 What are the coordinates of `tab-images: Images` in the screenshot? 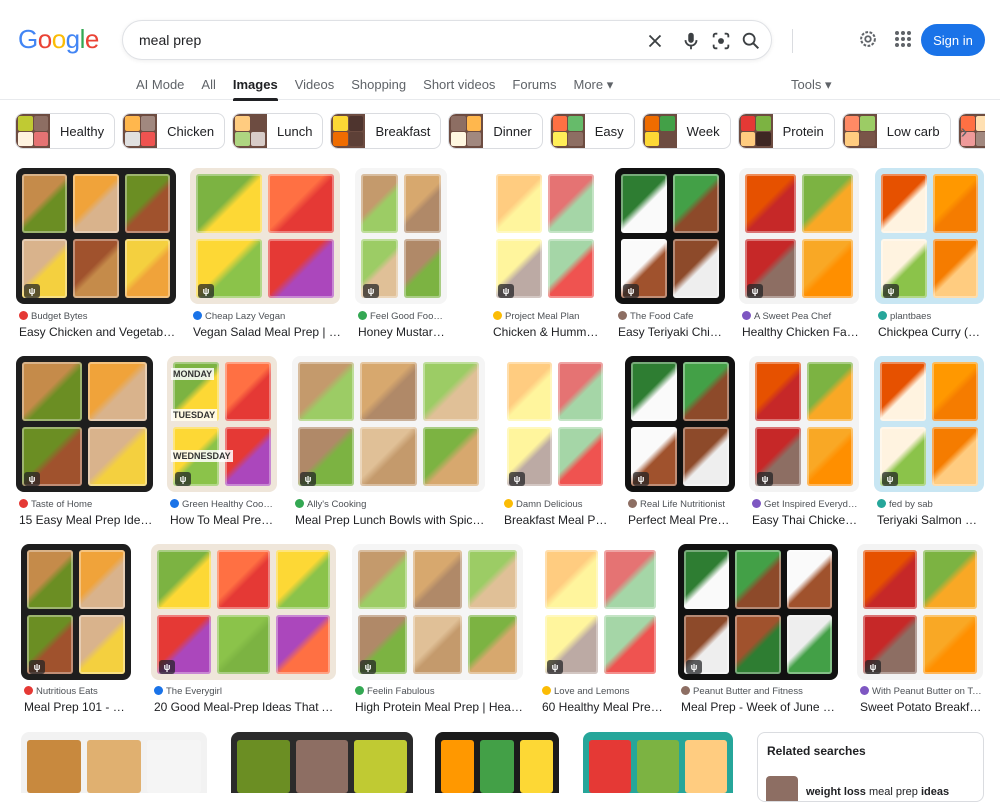 It's located at (255, 86).